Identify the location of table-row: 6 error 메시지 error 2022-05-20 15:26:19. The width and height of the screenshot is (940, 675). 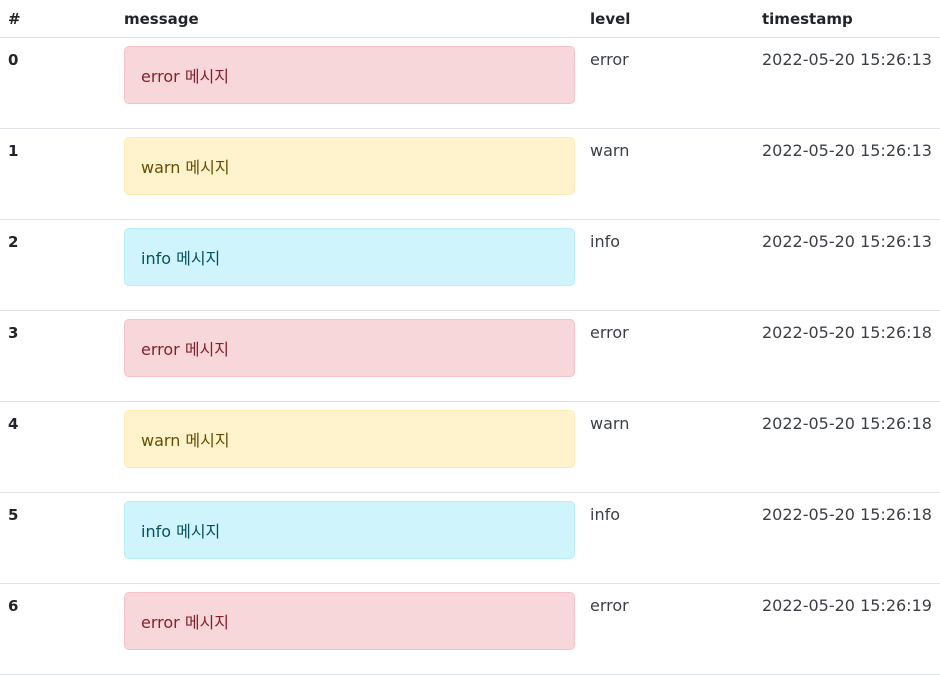
(470, 629).